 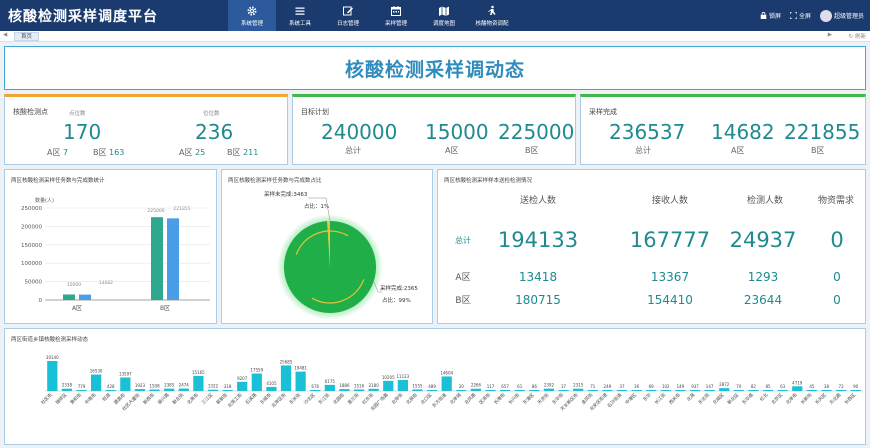 What do you see at coordinates (353, 150) in the screenshot?
I see `targets-total-label: 总计` at bounding box center [353, 150].